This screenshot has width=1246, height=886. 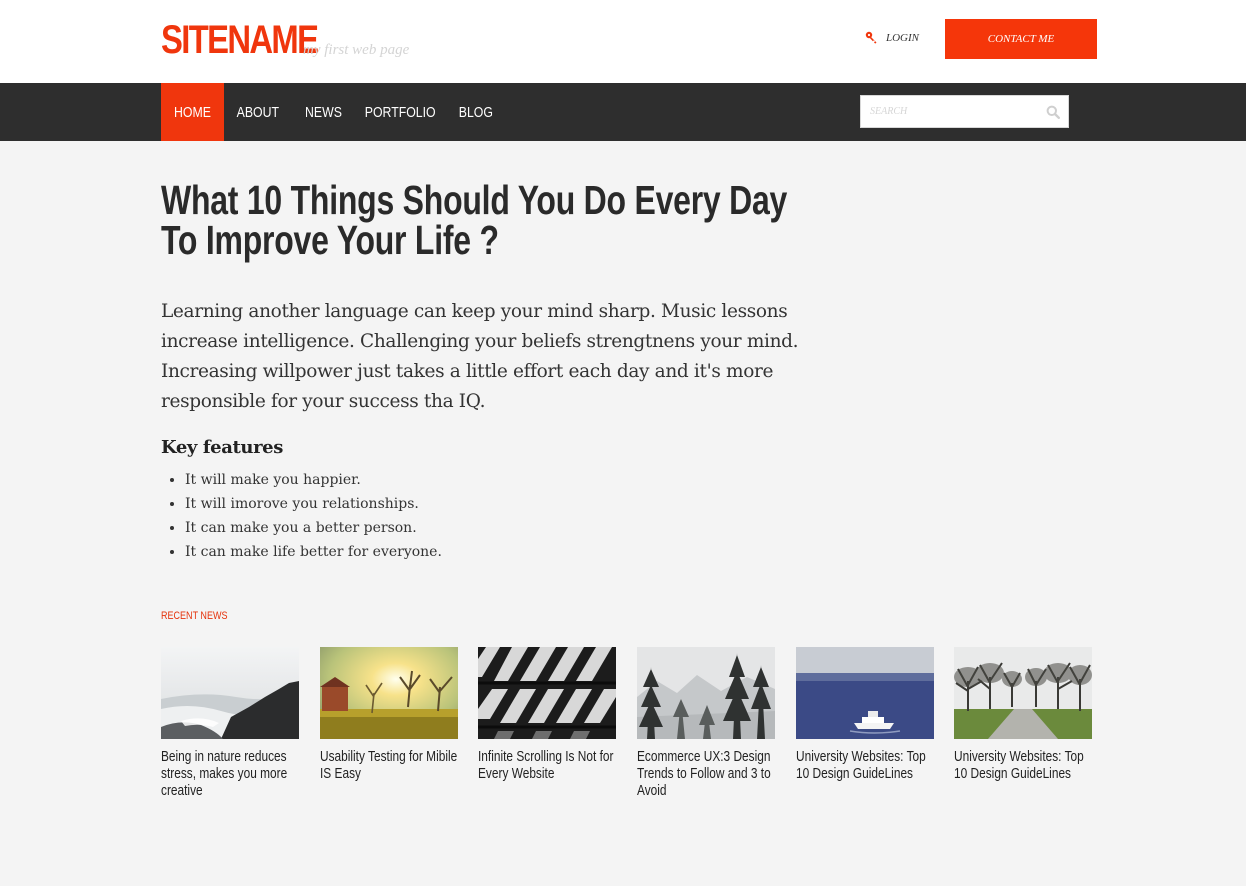 I want to click on nav-item-about: ABOUT, so click(x=258, y=112).